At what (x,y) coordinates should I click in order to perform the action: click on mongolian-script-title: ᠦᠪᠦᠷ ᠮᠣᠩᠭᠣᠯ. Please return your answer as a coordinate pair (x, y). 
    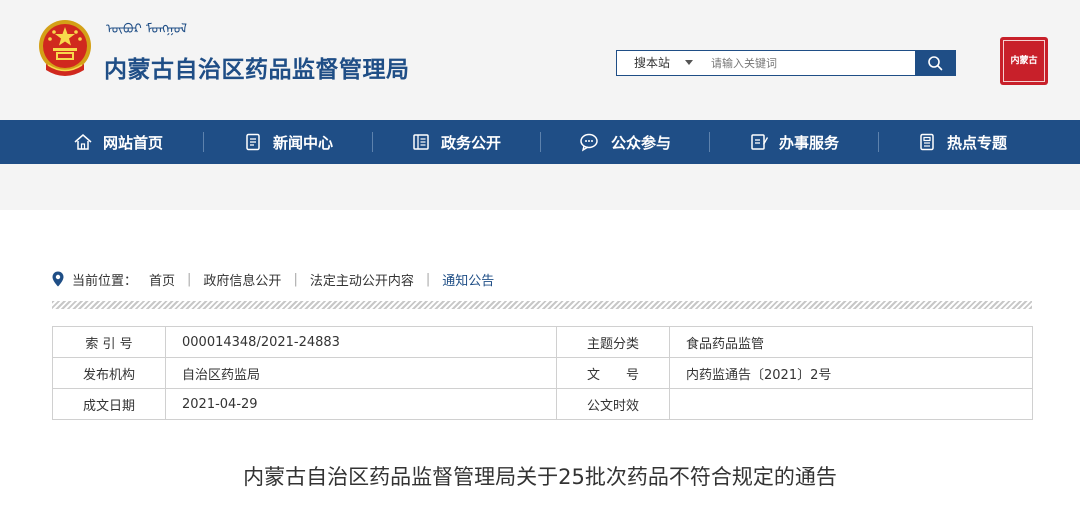
    Looking at the image, I should click on (146, 29).